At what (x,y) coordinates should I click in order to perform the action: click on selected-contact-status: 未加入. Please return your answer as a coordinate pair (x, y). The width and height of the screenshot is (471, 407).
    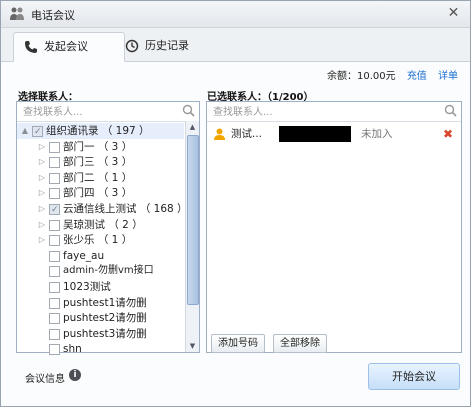
    Looking at the image, I should click on (377, 134).